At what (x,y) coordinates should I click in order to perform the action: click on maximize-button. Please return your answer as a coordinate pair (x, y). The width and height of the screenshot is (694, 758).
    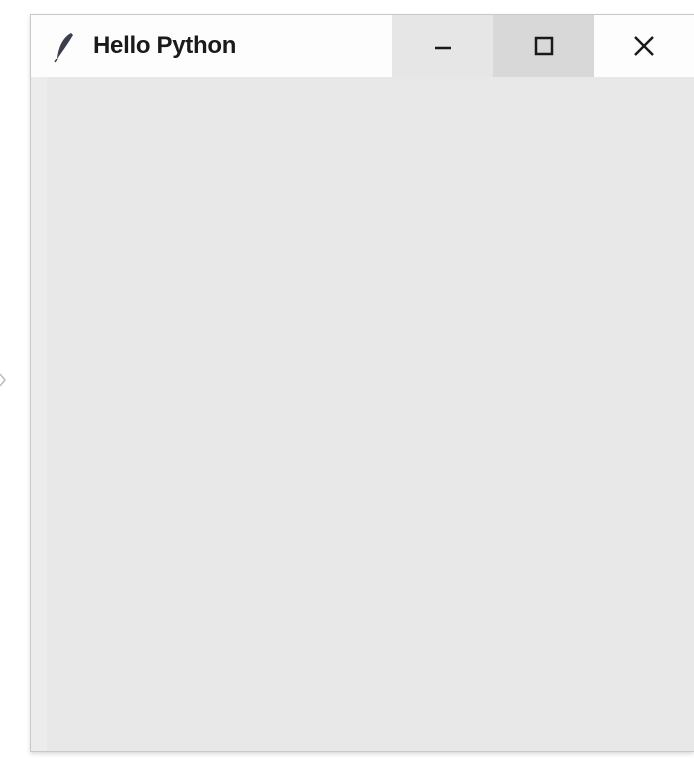
    Looking at the image, I should click on (543, 46).